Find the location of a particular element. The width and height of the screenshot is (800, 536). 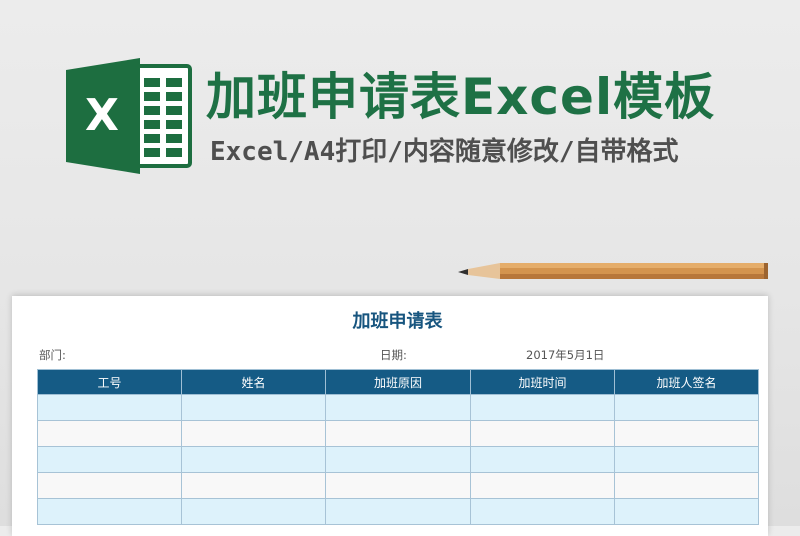

excel-logo-letter: X is located at coordinates (102, 115).